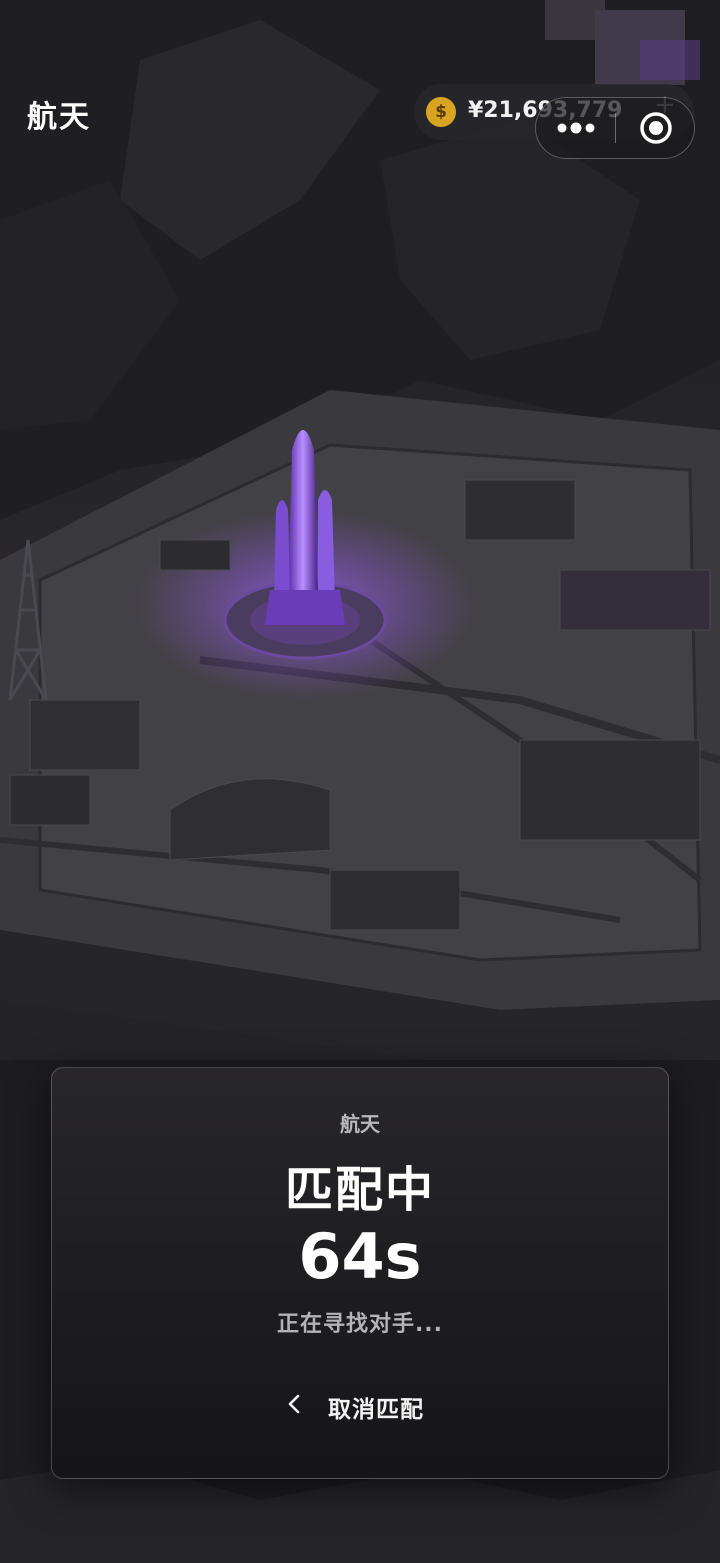  What do you see at coordinates (656, 128) in the screenshot?
I see `target-icon` at bounding box center [656, 128].